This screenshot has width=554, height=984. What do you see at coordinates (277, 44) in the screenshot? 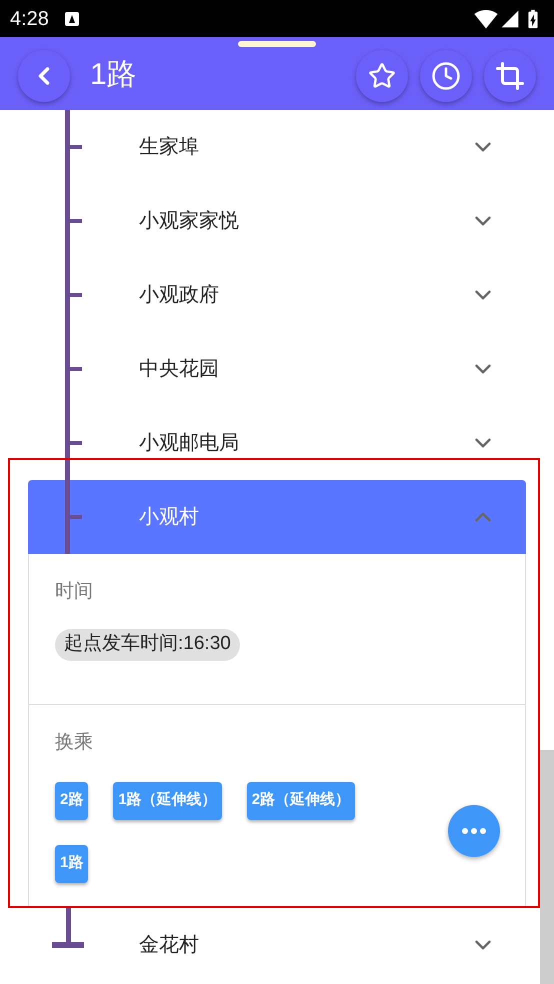
I see `drag-handle` at bounding box center [277, 44].